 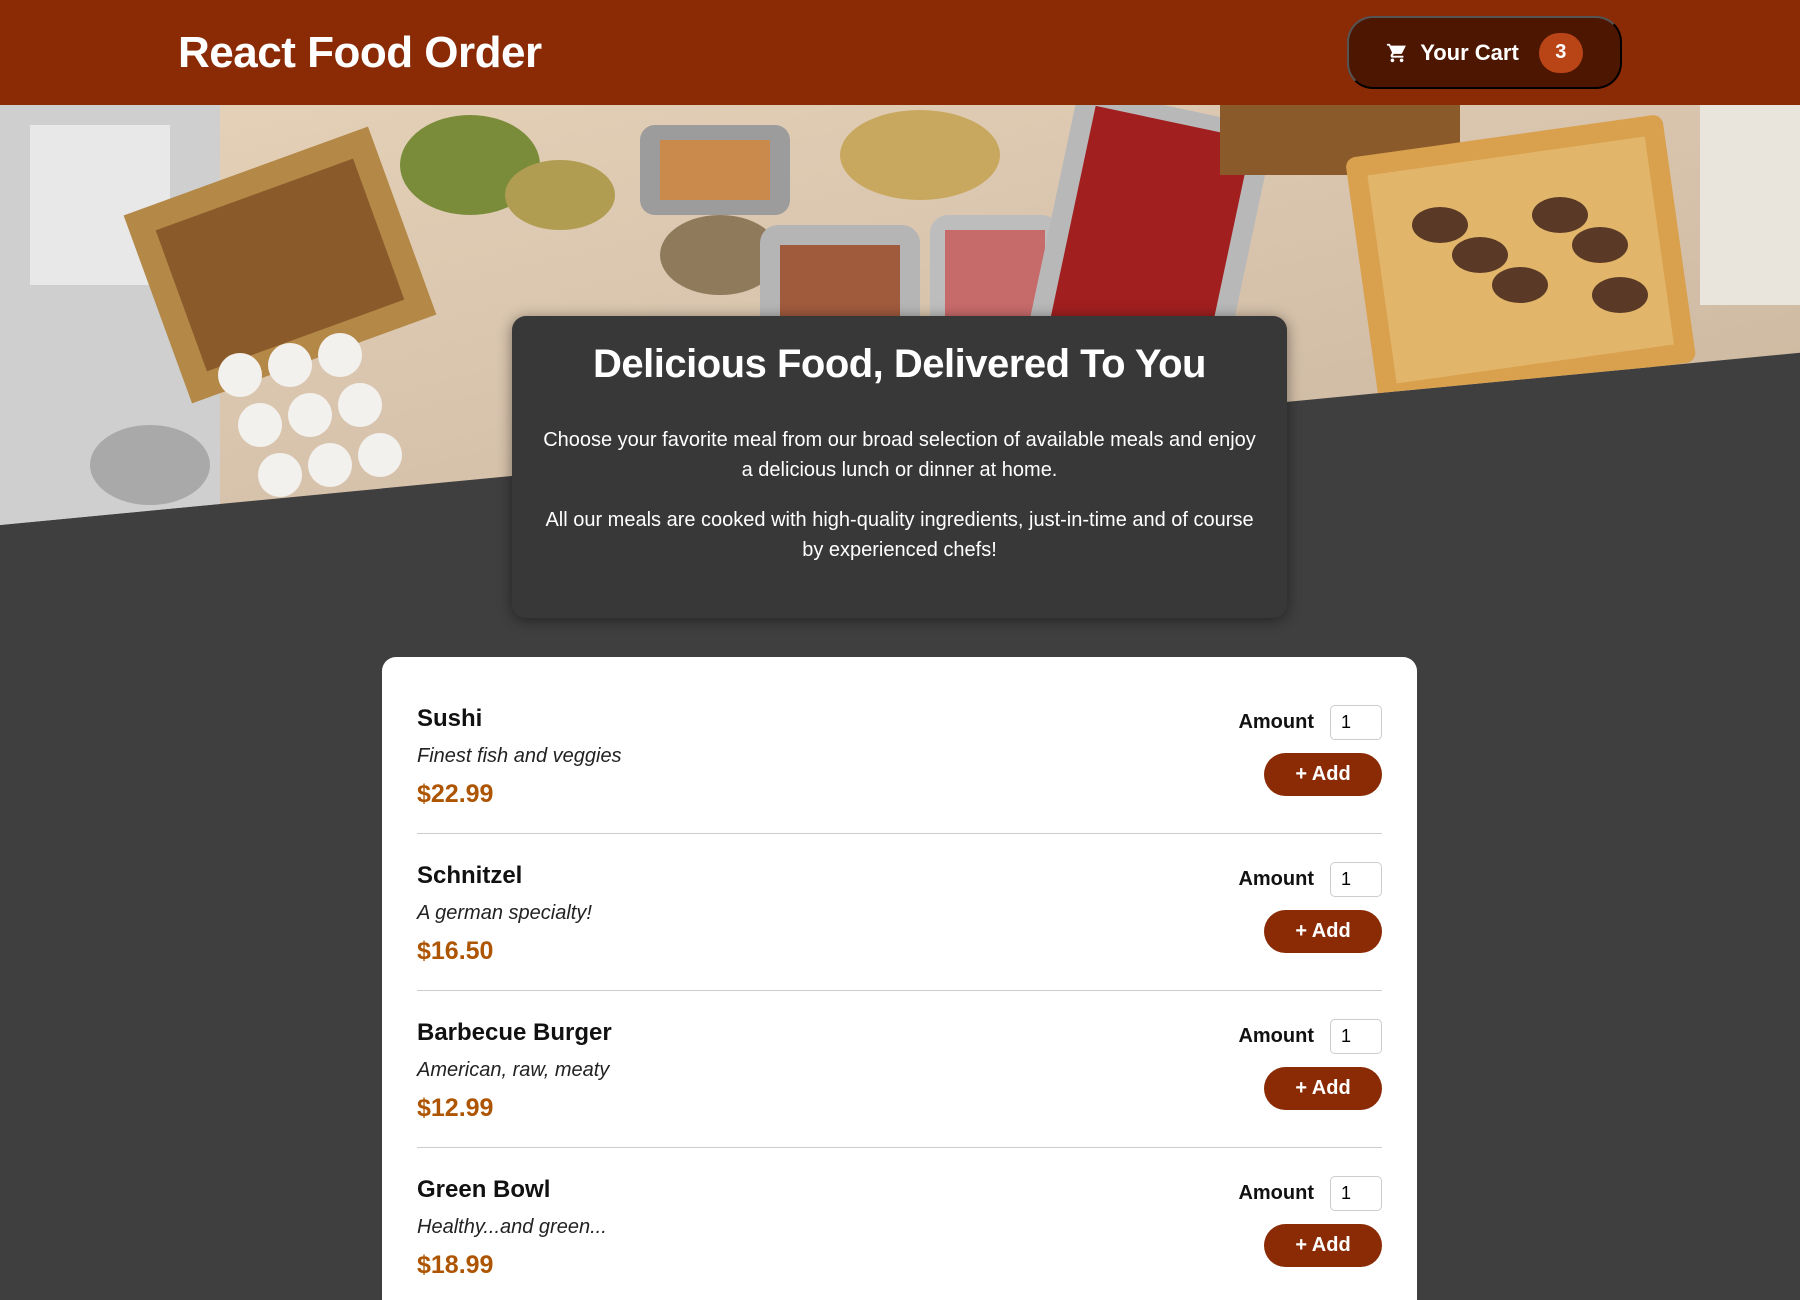 What do you see at coordinates (360, 52) in the screenshot?
I see `app-title: React Food Order` at bounding box center [360, 52].